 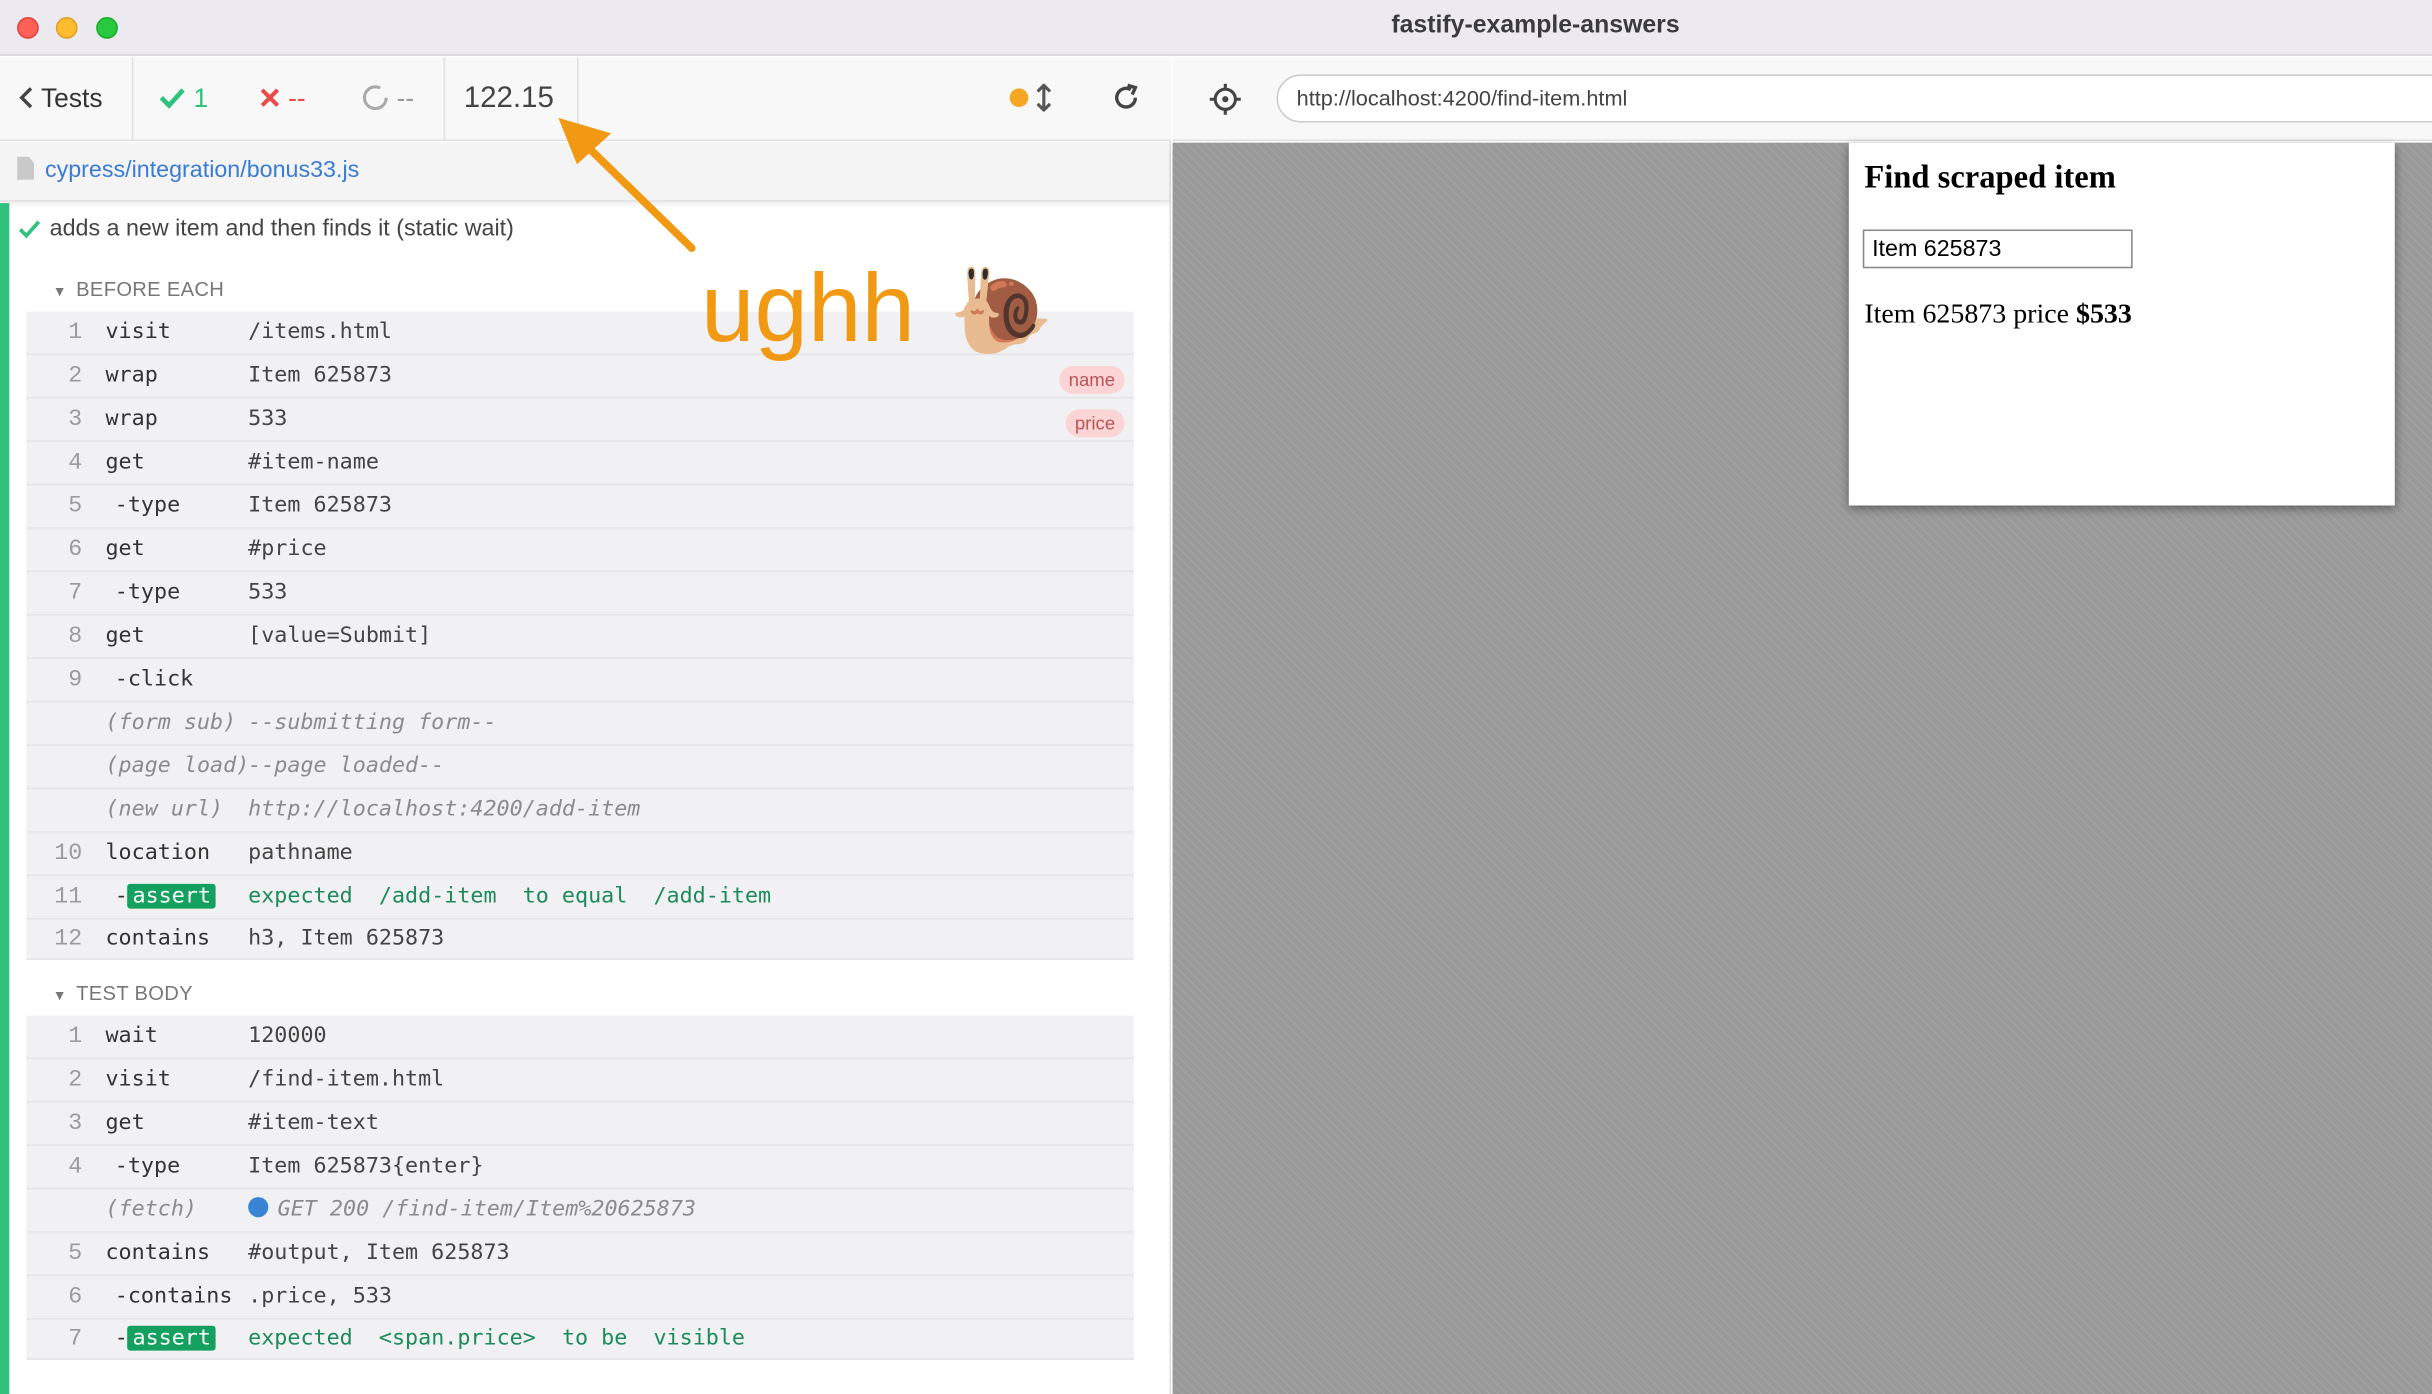 What do you see at coordinates (61, 99) in the screenshot?
I see `tests-button: Tests` at bounding box center [61, 99].